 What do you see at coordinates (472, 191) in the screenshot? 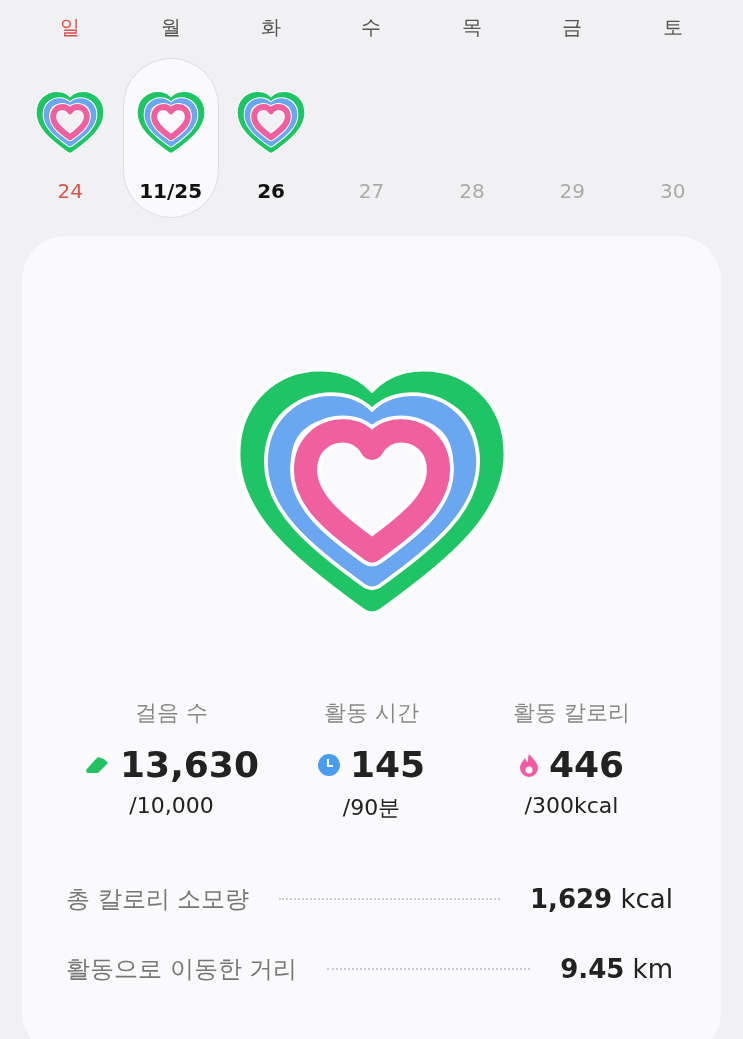
I see `date-label: 28` at bounding box center [472, 191].